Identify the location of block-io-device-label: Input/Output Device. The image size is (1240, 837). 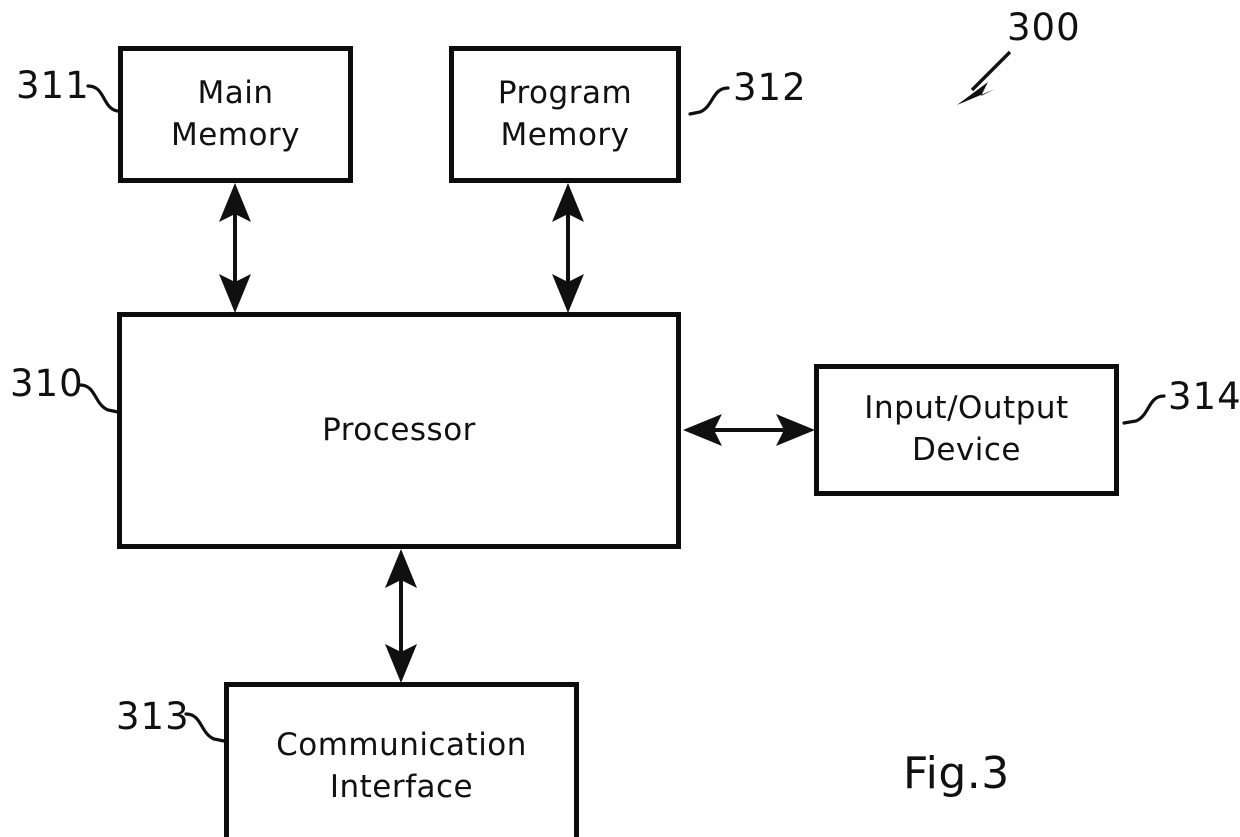
(966, 429).